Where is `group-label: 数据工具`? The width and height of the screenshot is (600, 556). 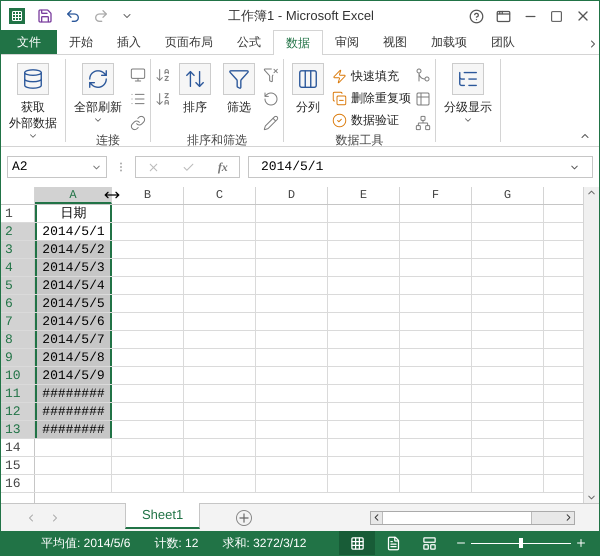
group-label: 数据工具 is located at coordinates (359, 140).